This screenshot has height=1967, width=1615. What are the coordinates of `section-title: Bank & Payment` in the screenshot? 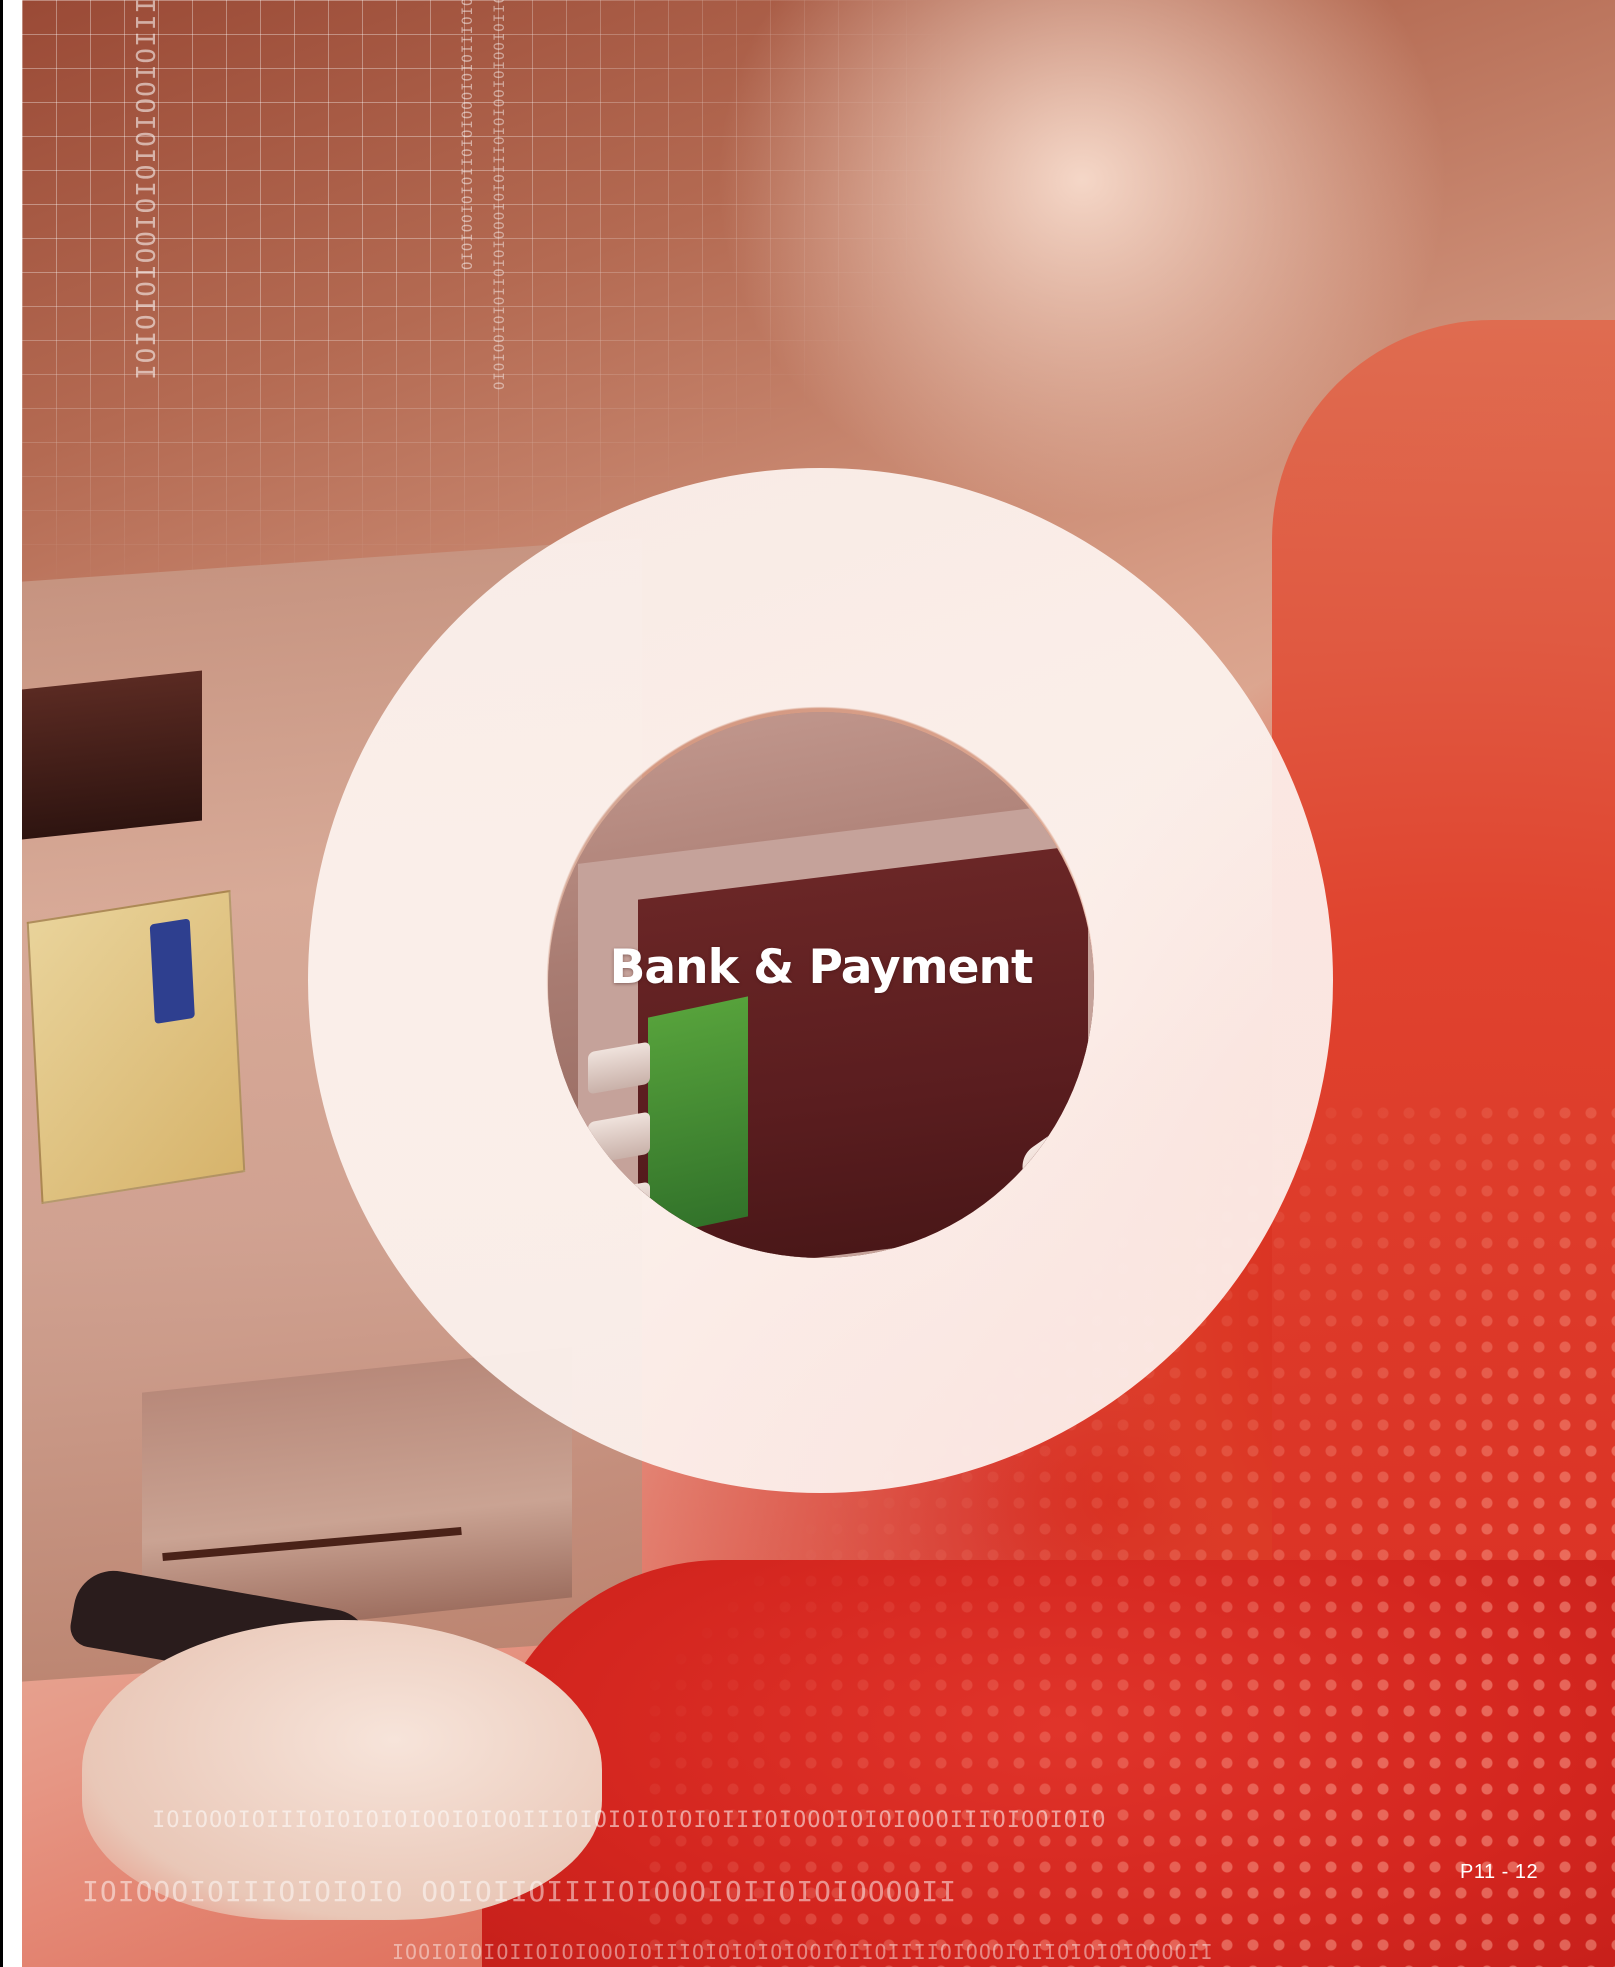 It's located at (821, 967).